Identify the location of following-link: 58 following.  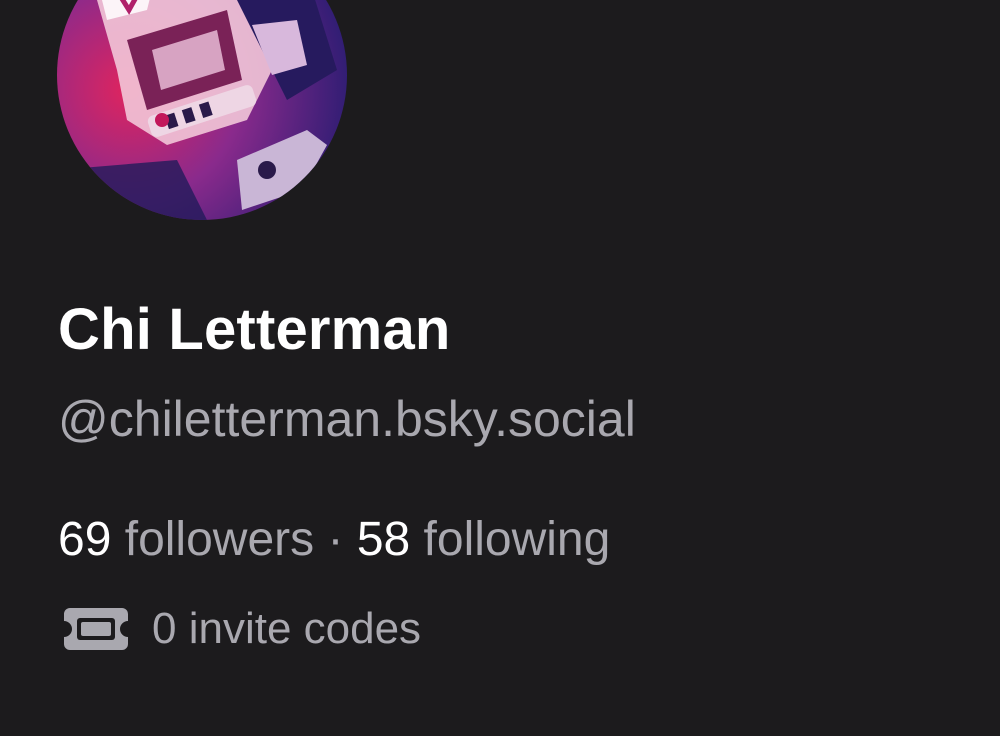
(484, 539).